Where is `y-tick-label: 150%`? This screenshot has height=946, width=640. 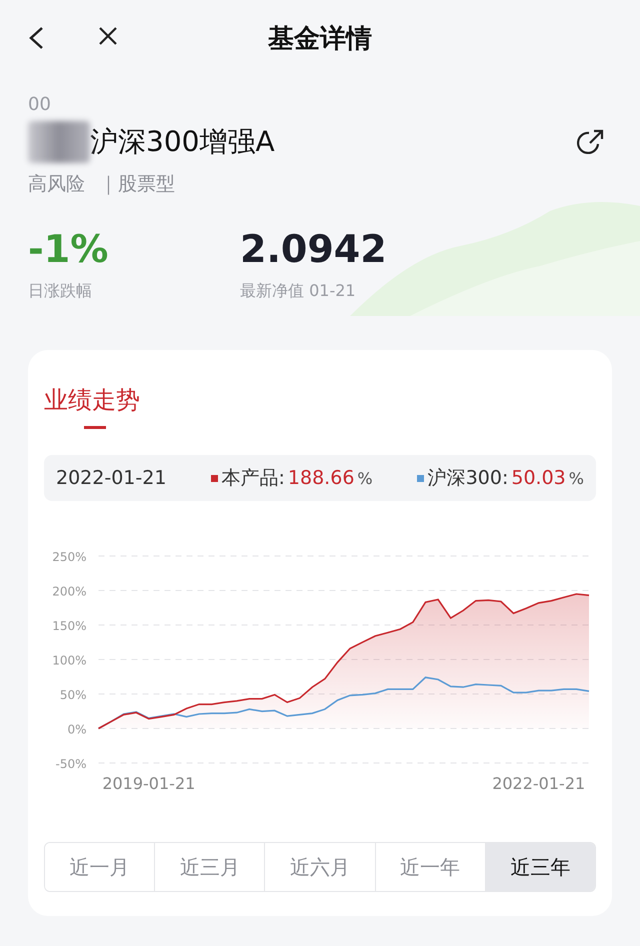
y-tick-label: 150% is located at coordinates (69, 626).